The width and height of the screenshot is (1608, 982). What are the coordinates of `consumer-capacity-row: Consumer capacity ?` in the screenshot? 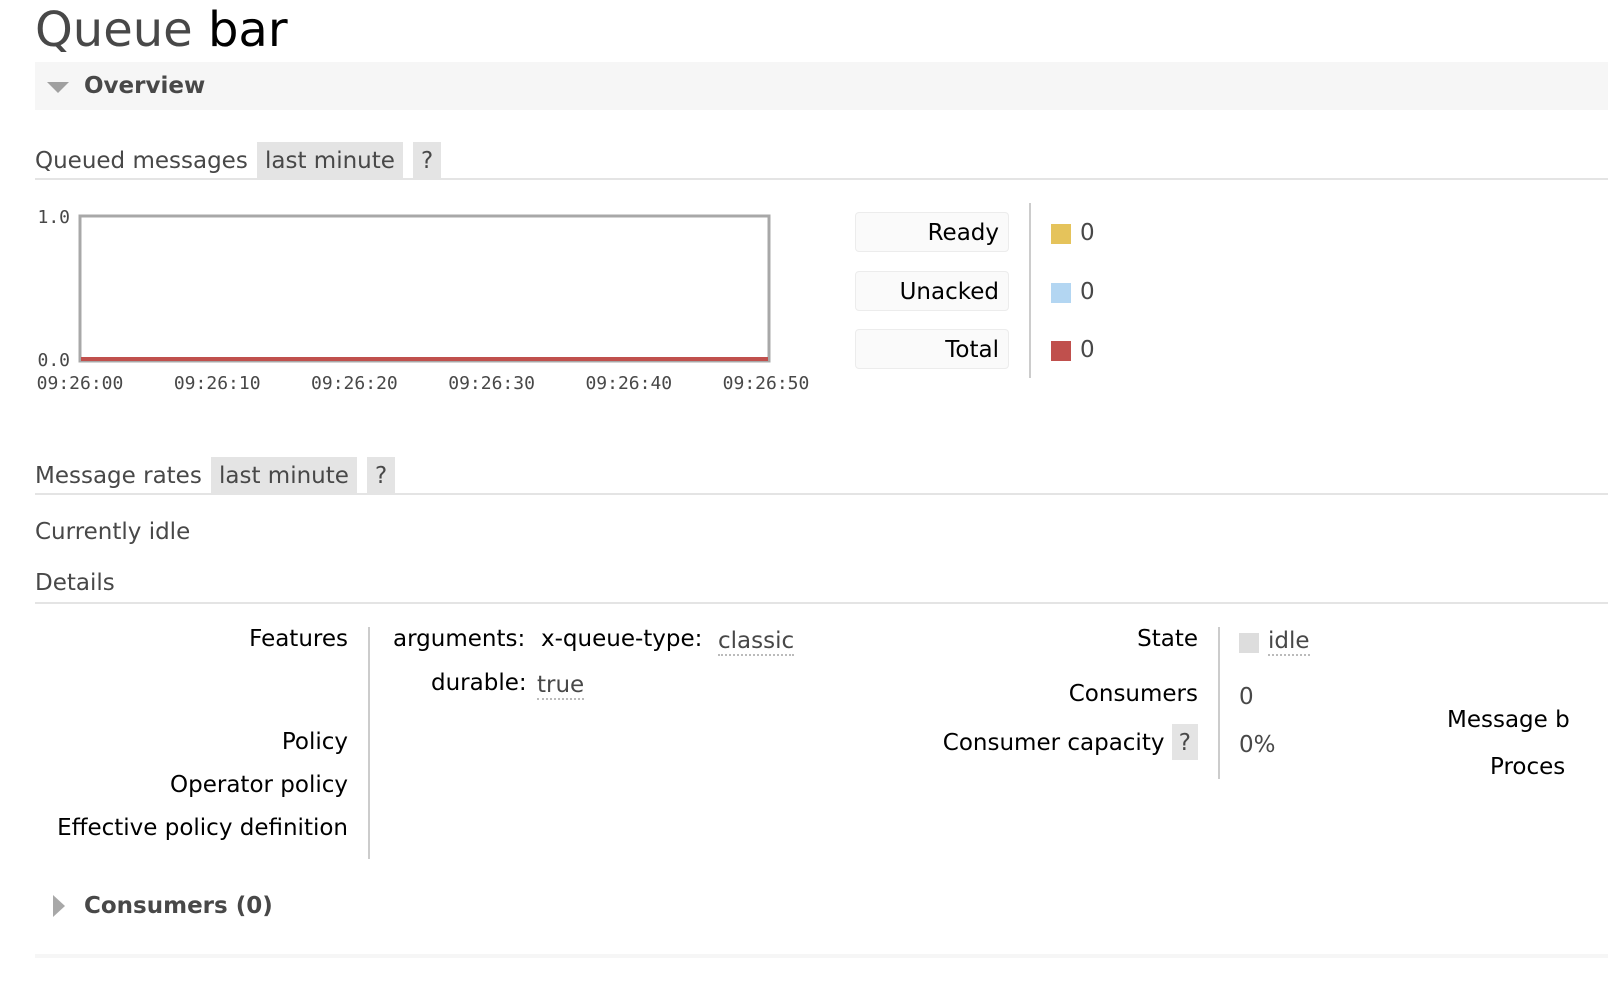 It's located at (1070, 742).